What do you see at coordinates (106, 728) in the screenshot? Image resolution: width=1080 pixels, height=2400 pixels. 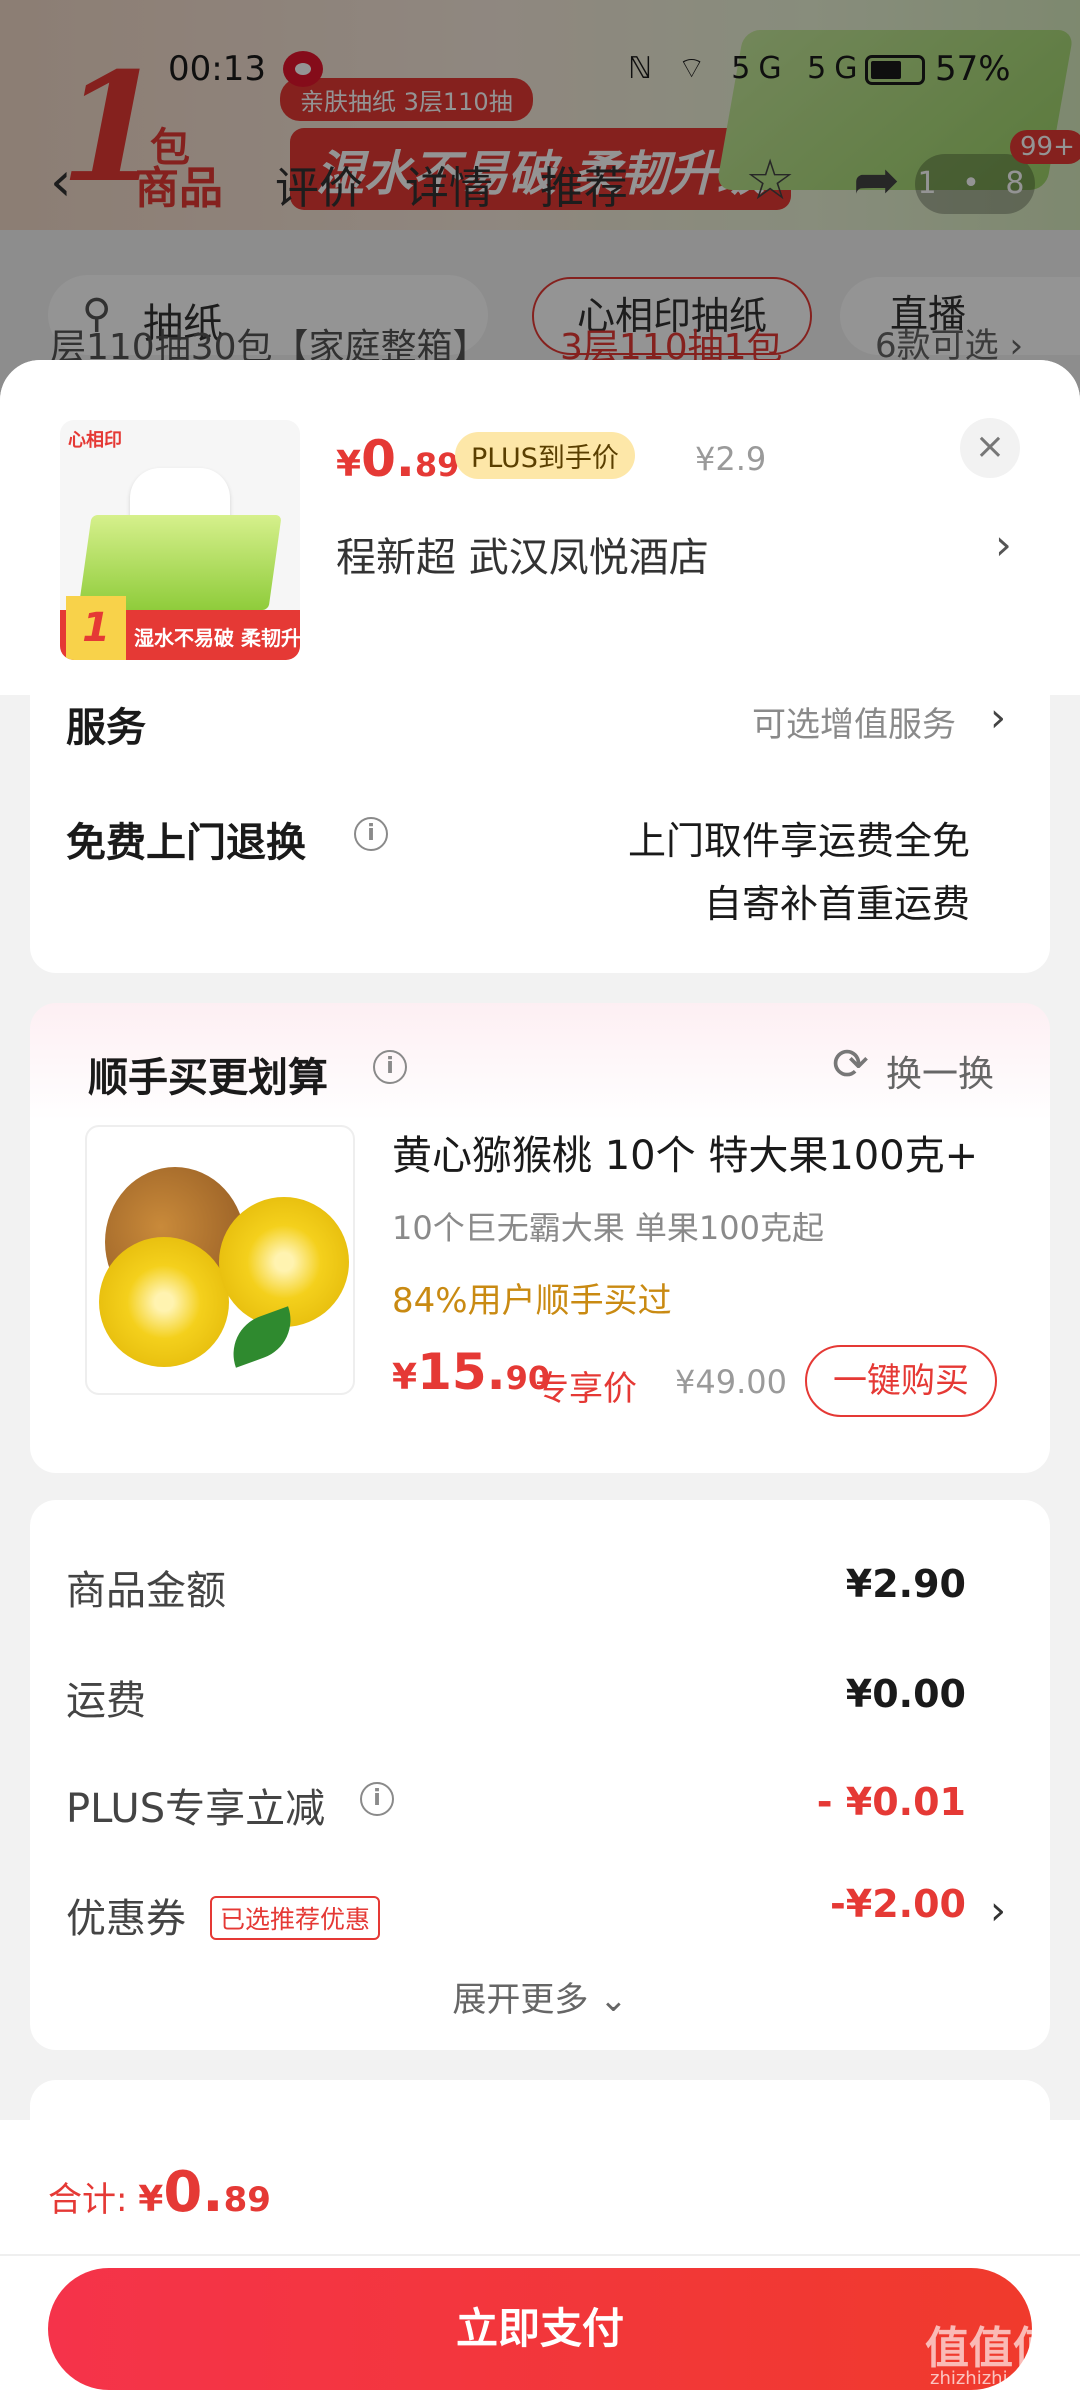 I see `service-title: 服务` at bounding box center [106, 728].